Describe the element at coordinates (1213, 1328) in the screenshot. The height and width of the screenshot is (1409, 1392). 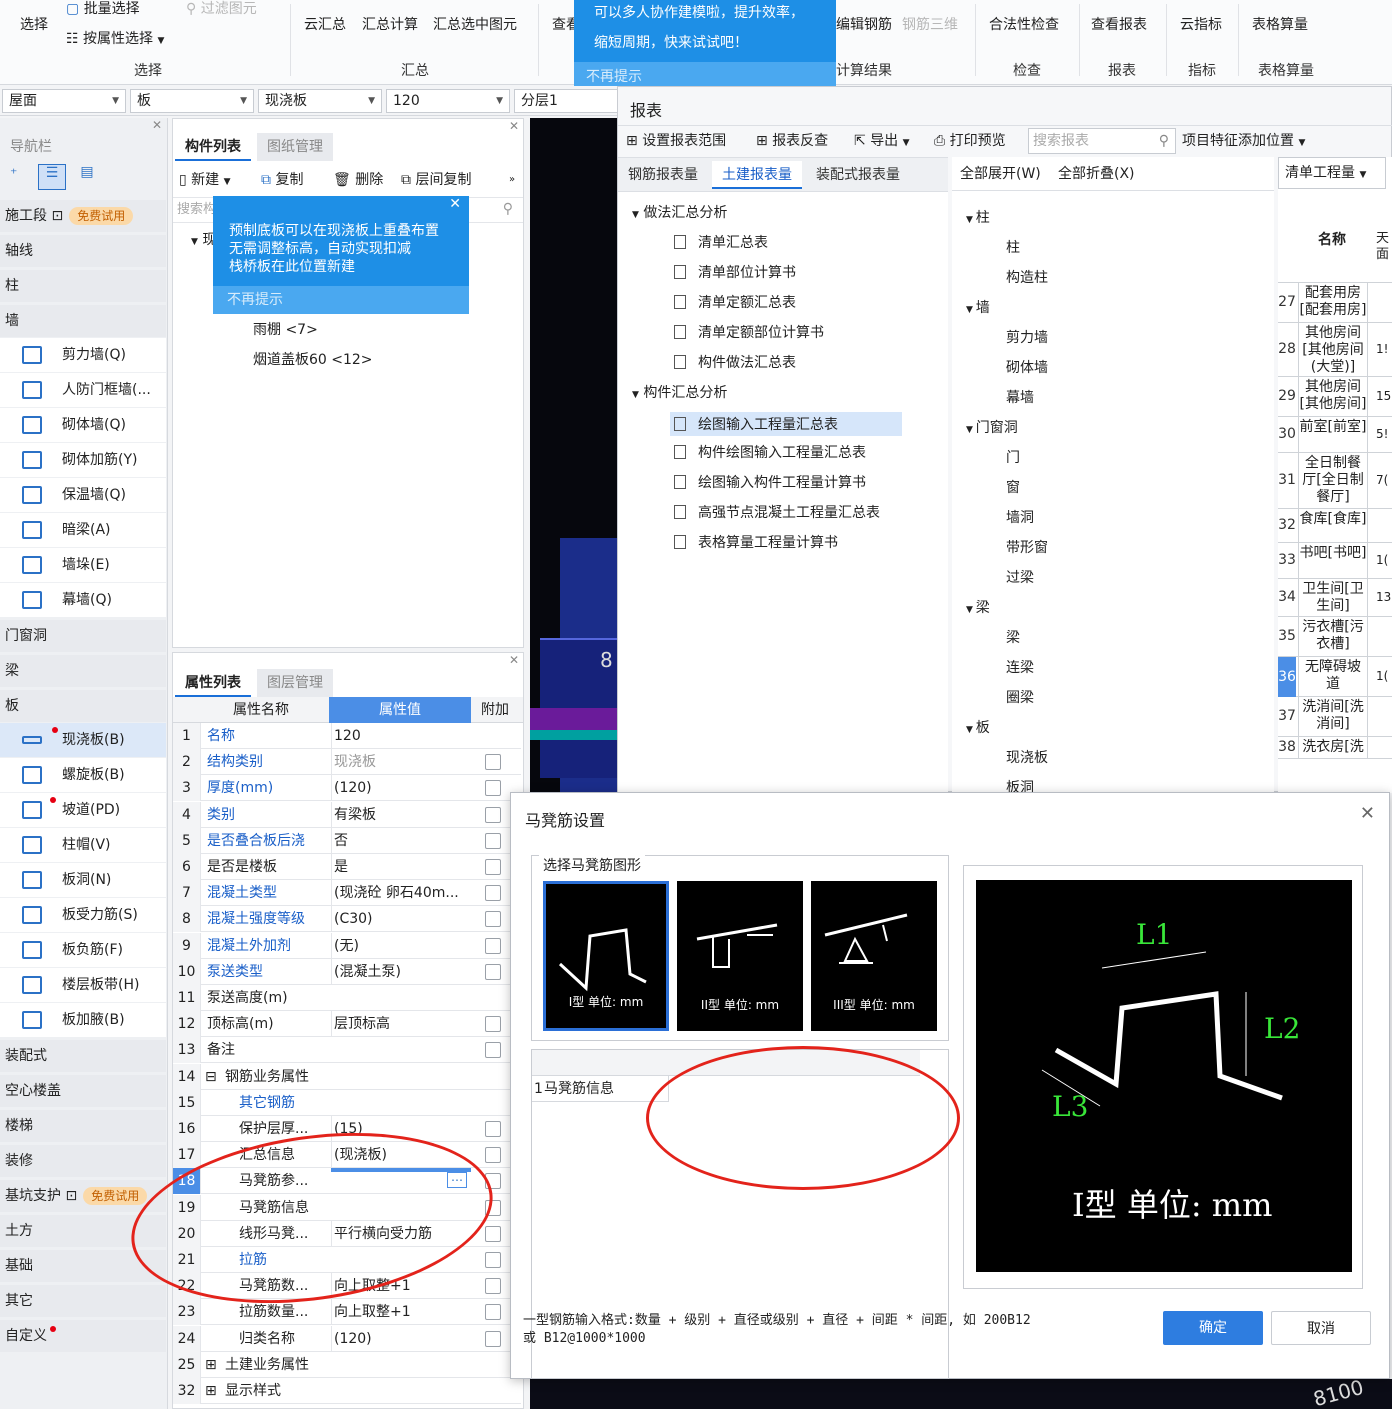
I see `ok-button: 确定` at that location.